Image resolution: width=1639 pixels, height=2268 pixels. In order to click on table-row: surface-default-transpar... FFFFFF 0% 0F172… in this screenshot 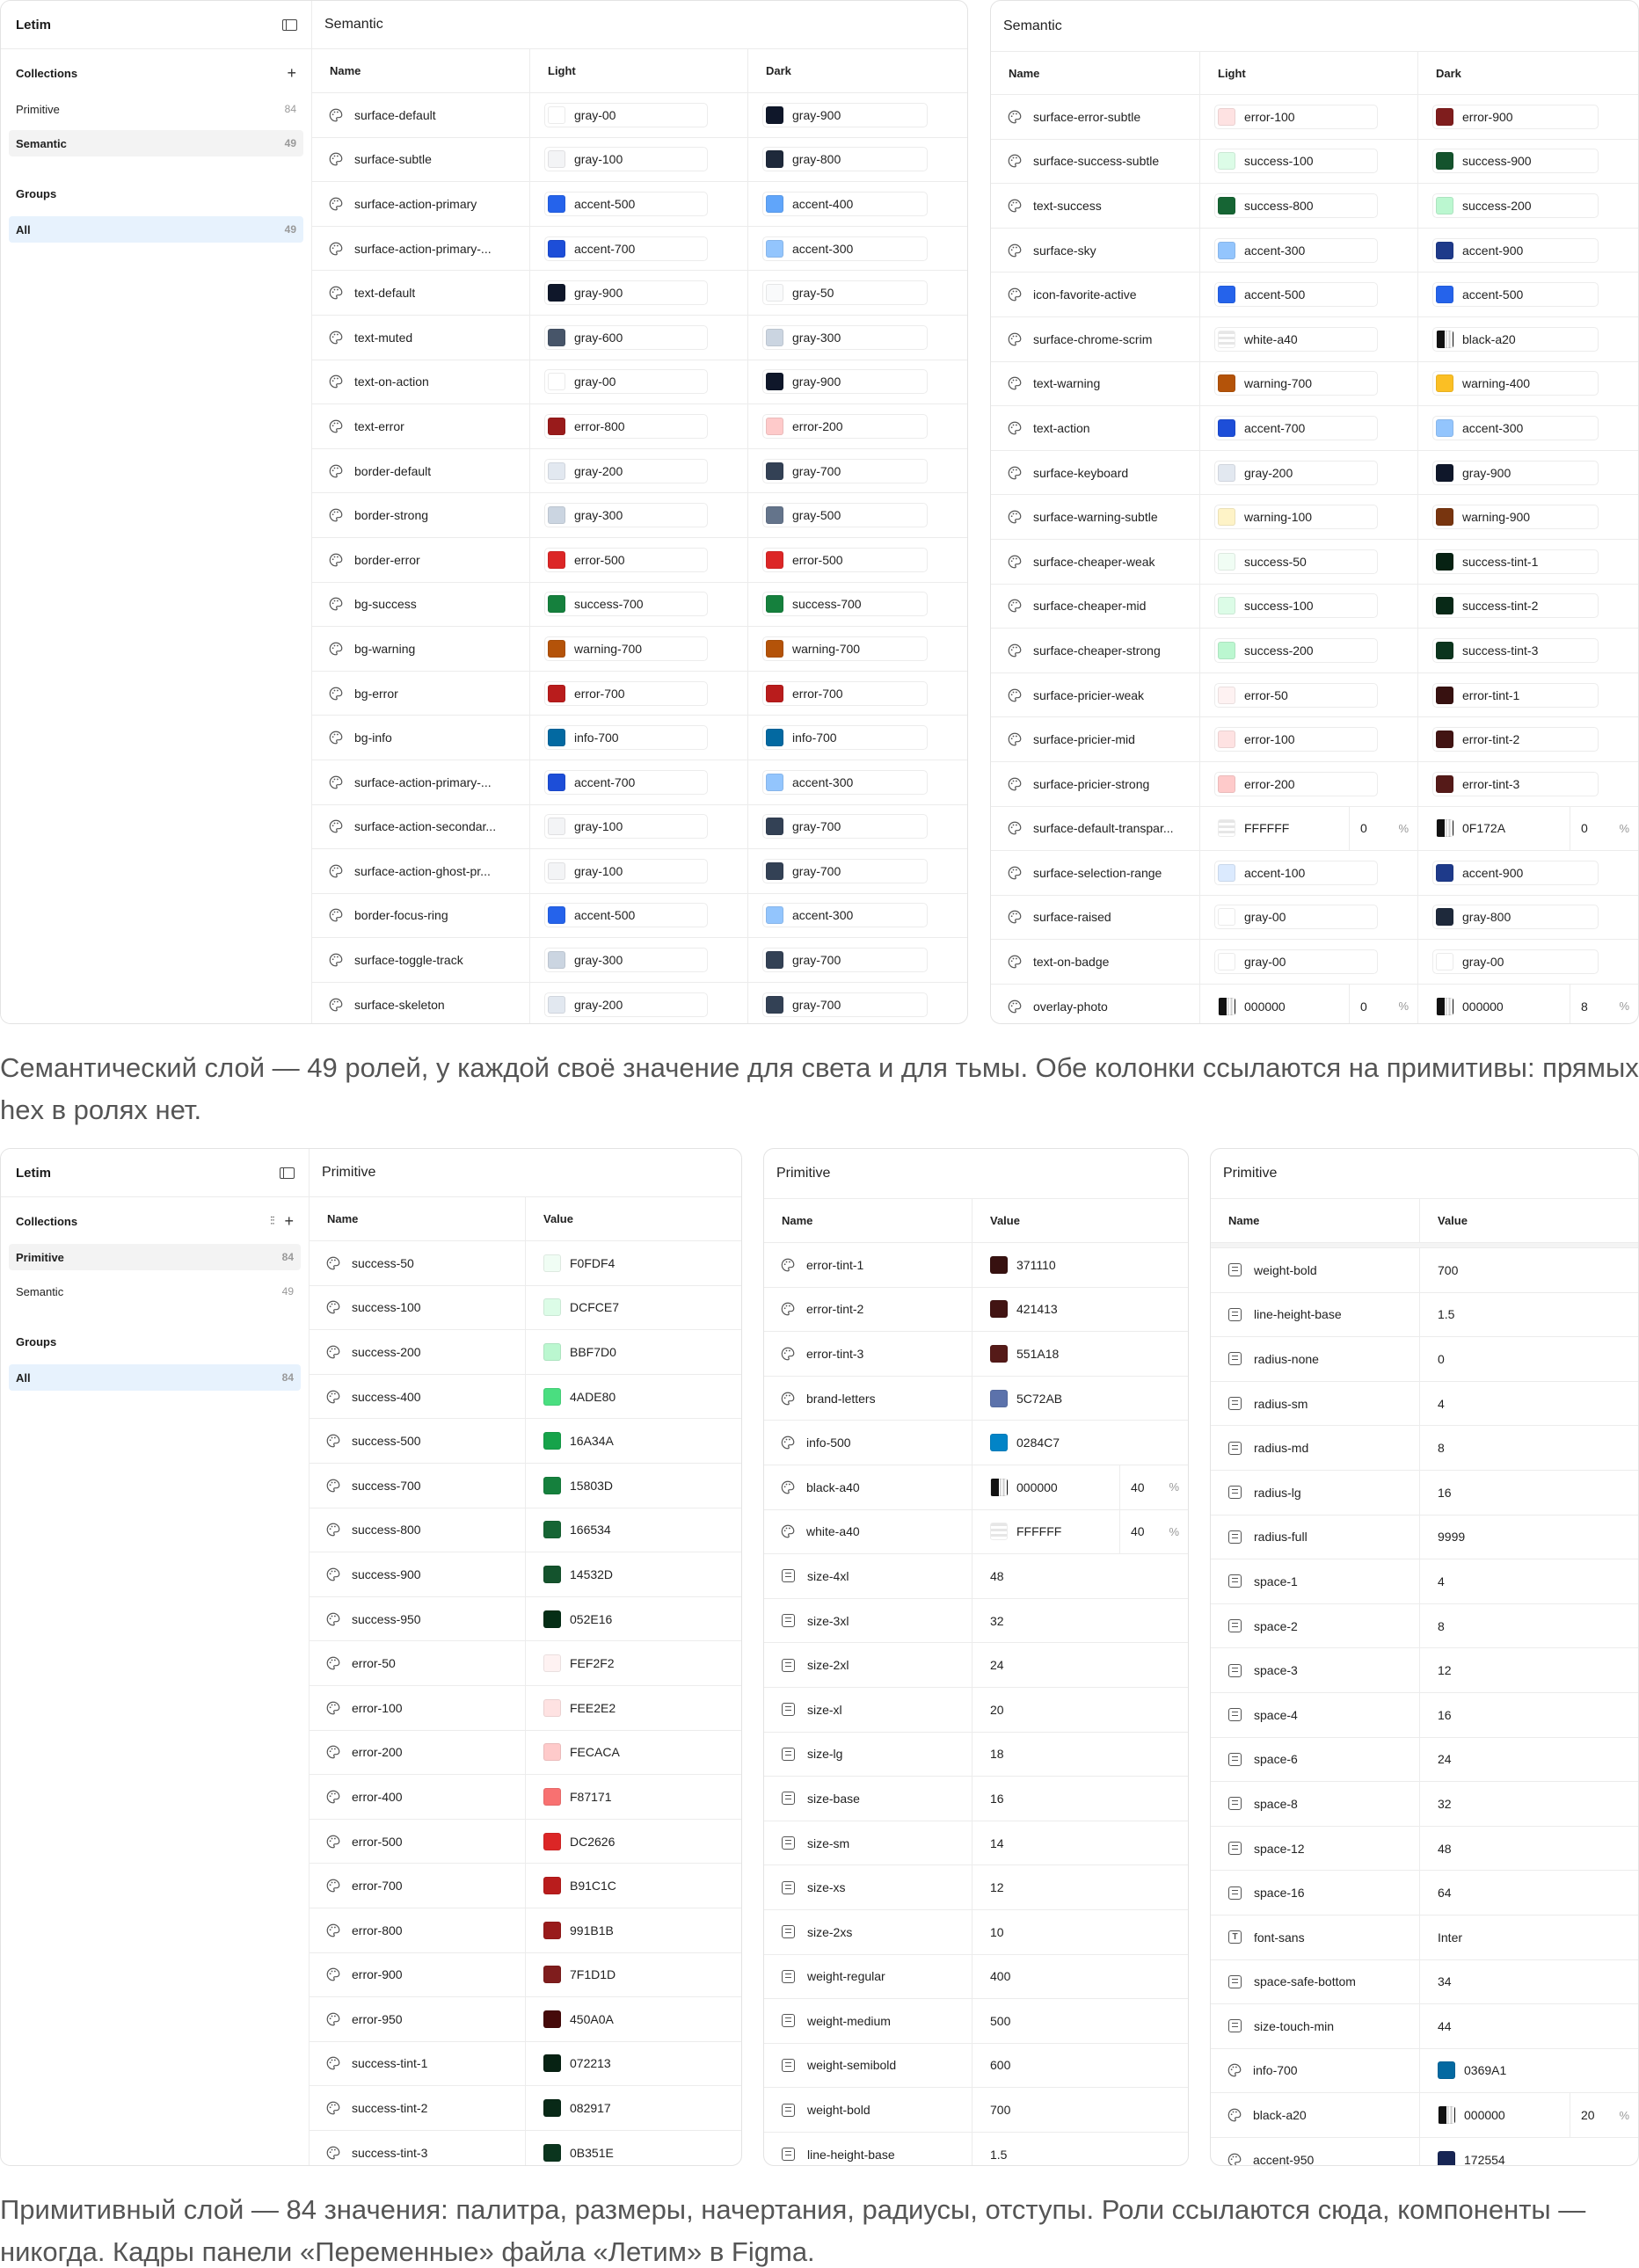, I will do `click(1314, 829)`.